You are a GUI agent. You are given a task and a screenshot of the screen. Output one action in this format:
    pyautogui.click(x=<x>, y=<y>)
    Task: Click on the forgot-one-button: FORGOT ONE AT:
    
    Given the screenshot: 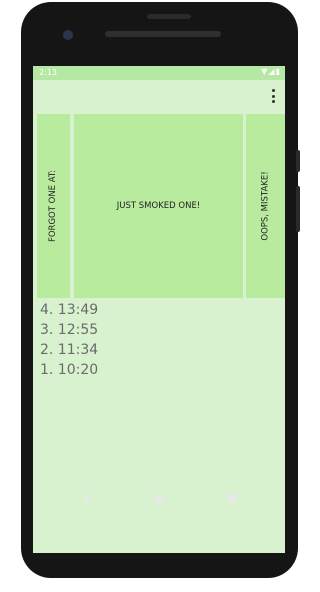 What is the action you would take?
    pyautogui.click(x=53, y=206)
    